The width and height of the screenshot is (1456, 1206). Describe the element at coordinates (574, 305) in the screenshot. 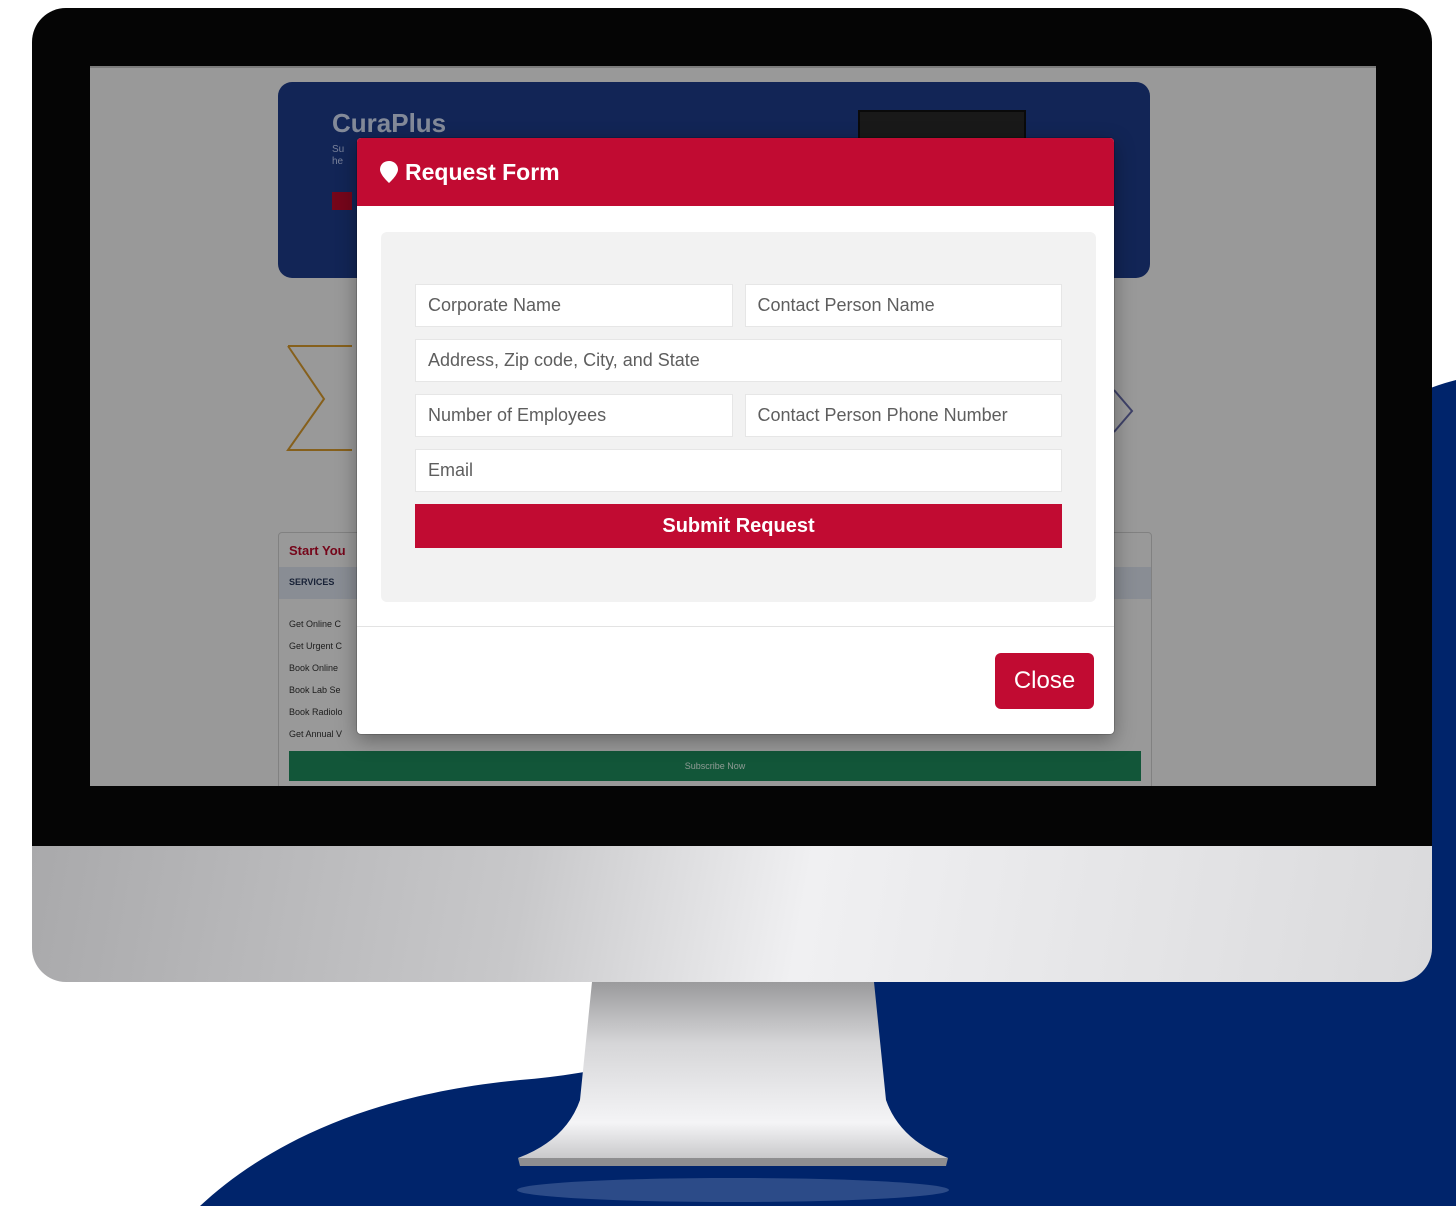

I see `corporate-name-input` at that location.